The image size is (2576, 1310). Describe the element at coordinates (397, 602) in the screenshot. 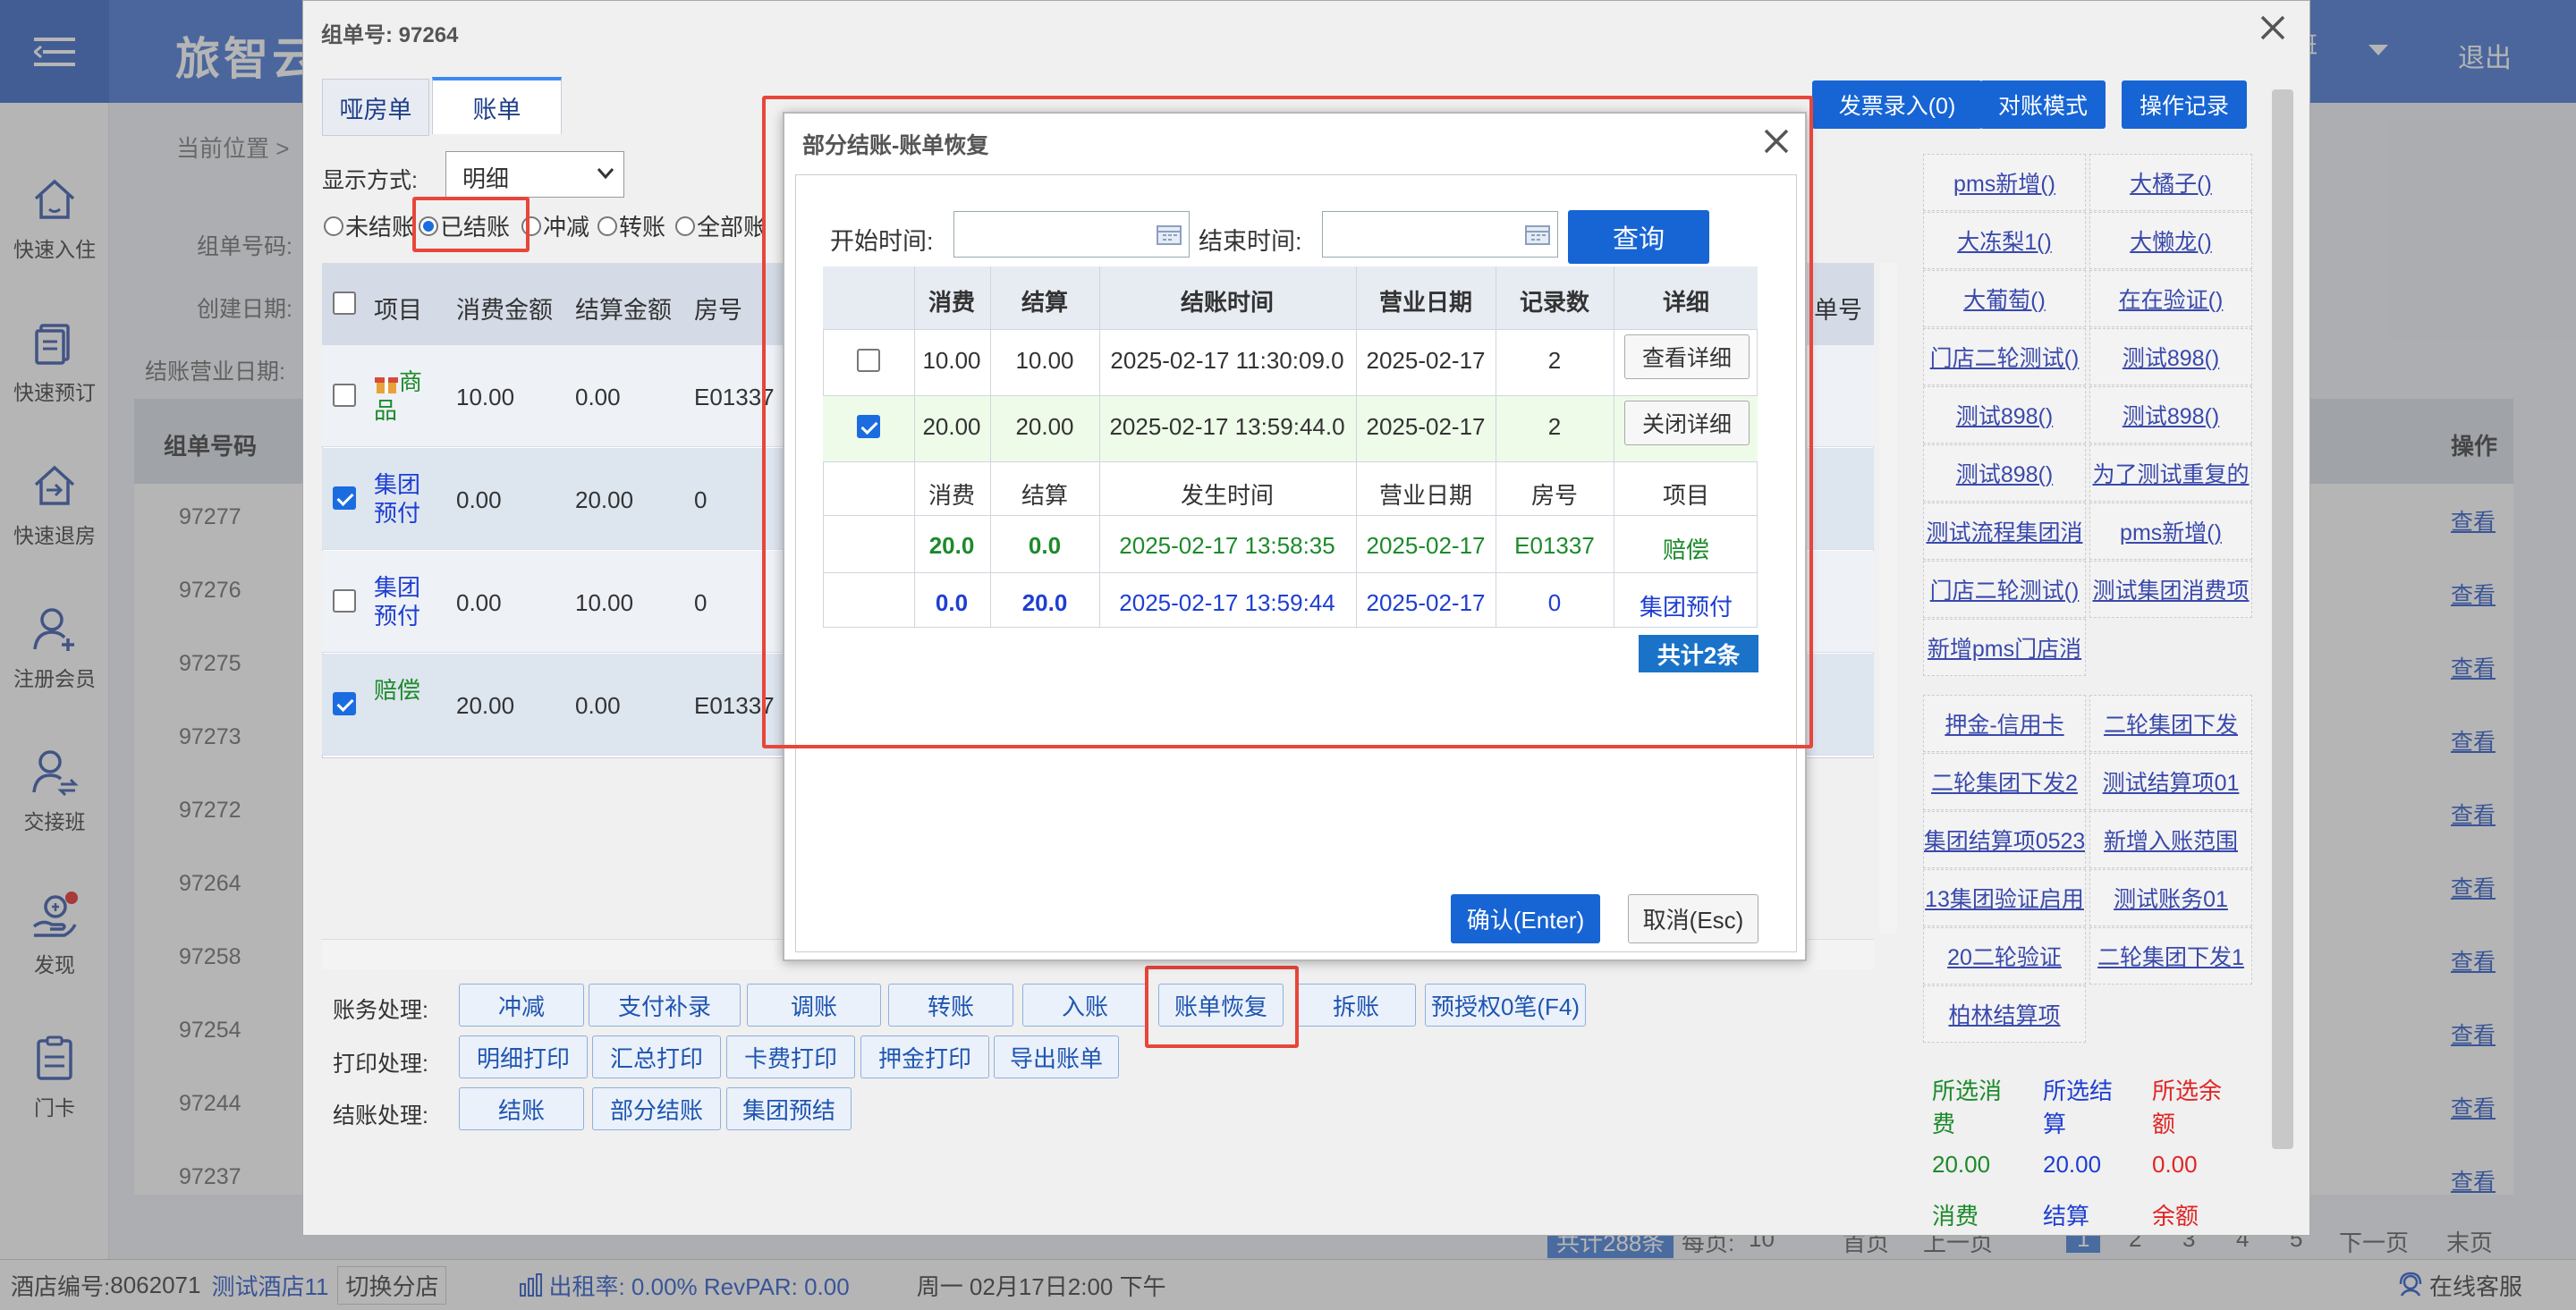

I see `row-item-label: 集团预付` at that location.